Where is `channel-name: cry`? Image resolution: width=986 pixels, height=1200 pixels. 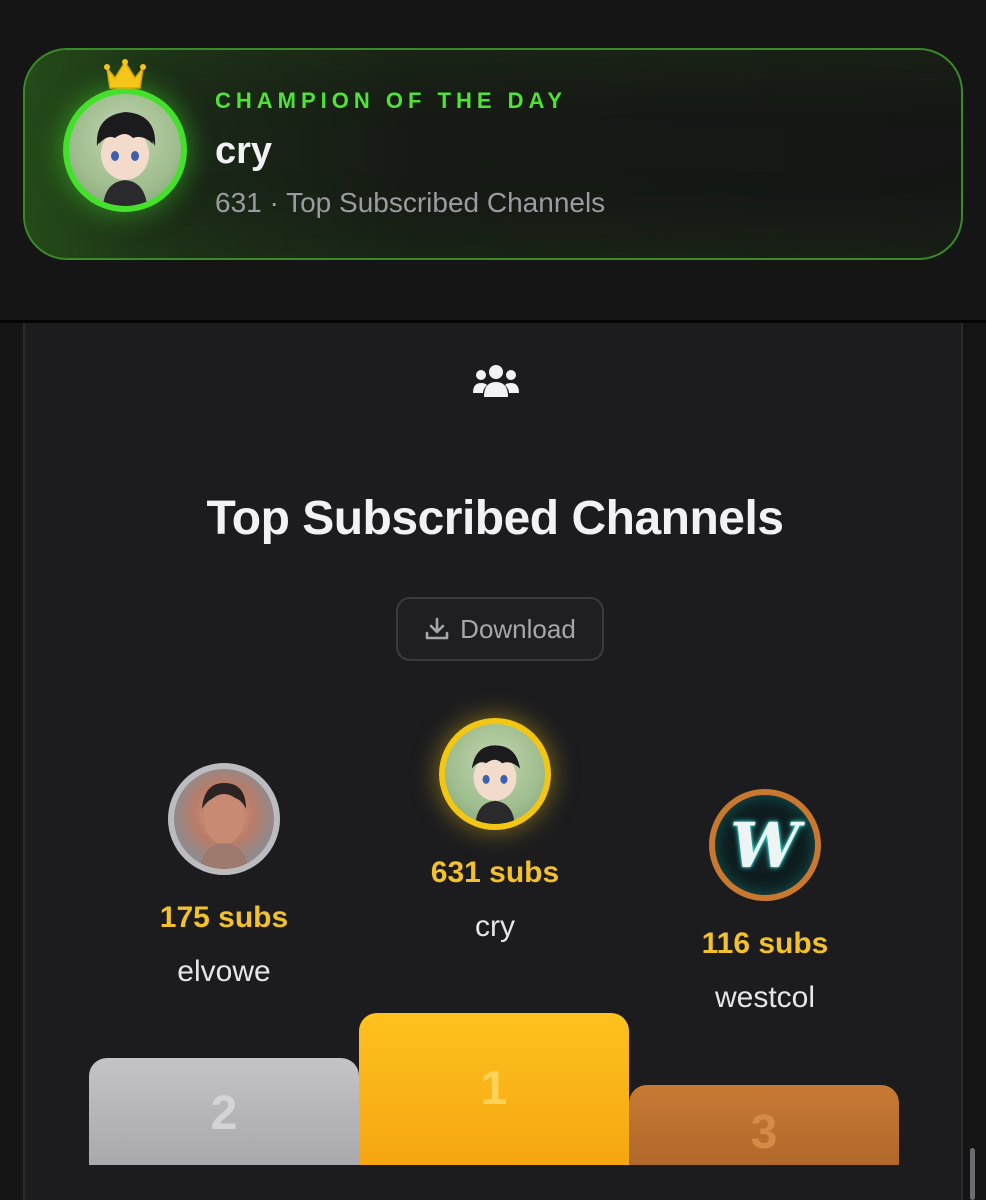
channel-name: cry is located at coordinates (495, 927).